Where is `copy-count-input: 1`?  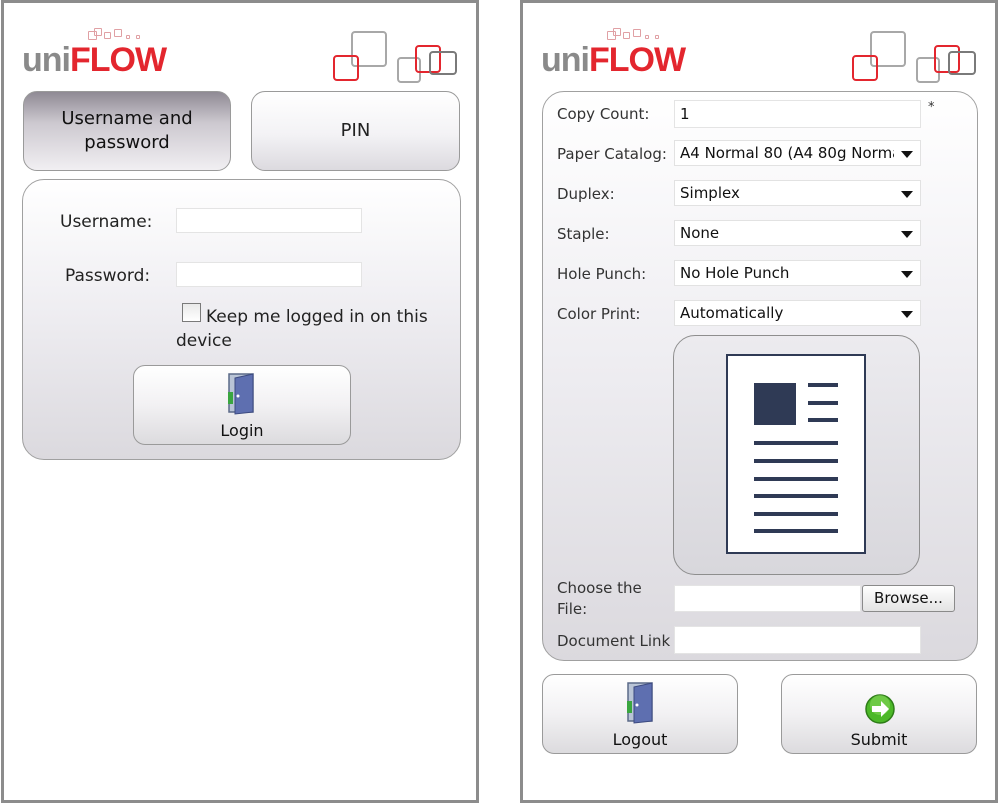
copy-count-input: 1 is located at coordinates (797, 114).